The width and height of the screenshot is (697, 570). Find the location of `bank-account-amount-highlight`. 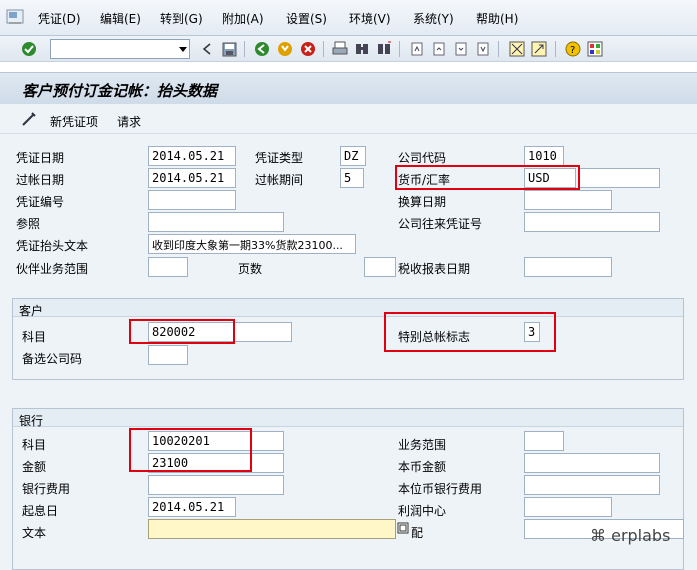

bank-account-amount-highlight is located at coordinates (190, 450).